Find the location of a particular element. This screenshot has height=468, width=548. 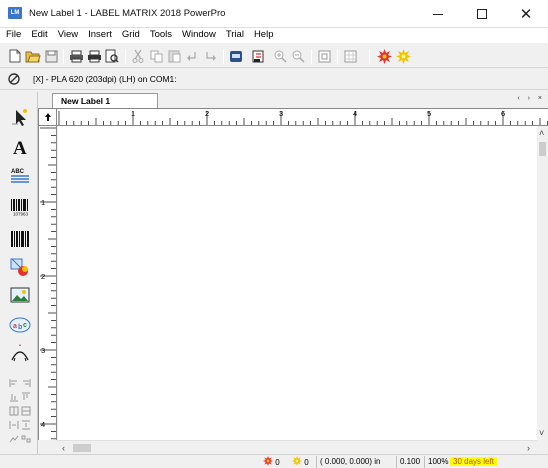

yellow-count: 0 is located at coordinates (306, 462).